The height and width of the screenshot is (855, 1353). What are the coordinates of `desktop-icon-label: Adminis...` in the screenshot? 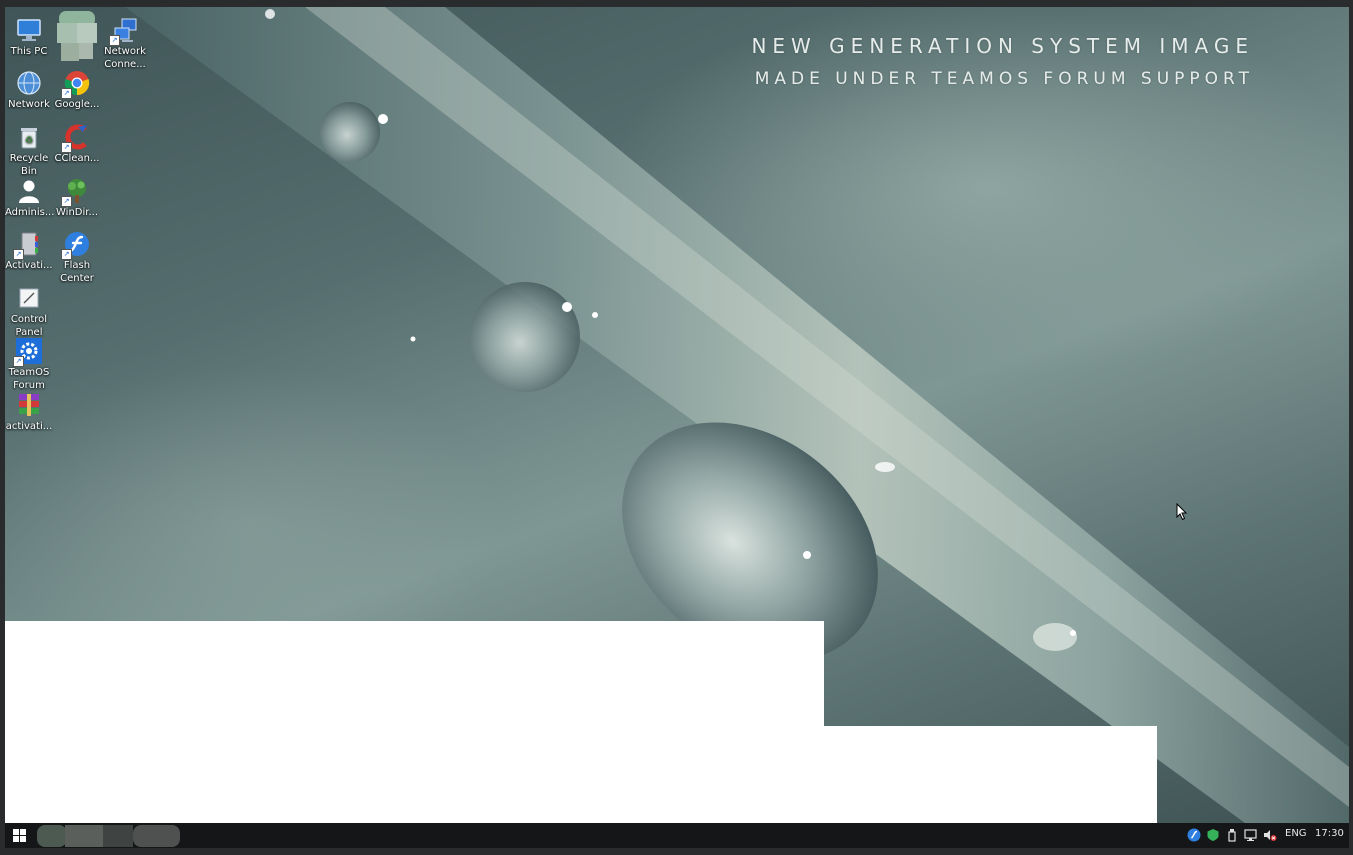 It's located at (30, 212).